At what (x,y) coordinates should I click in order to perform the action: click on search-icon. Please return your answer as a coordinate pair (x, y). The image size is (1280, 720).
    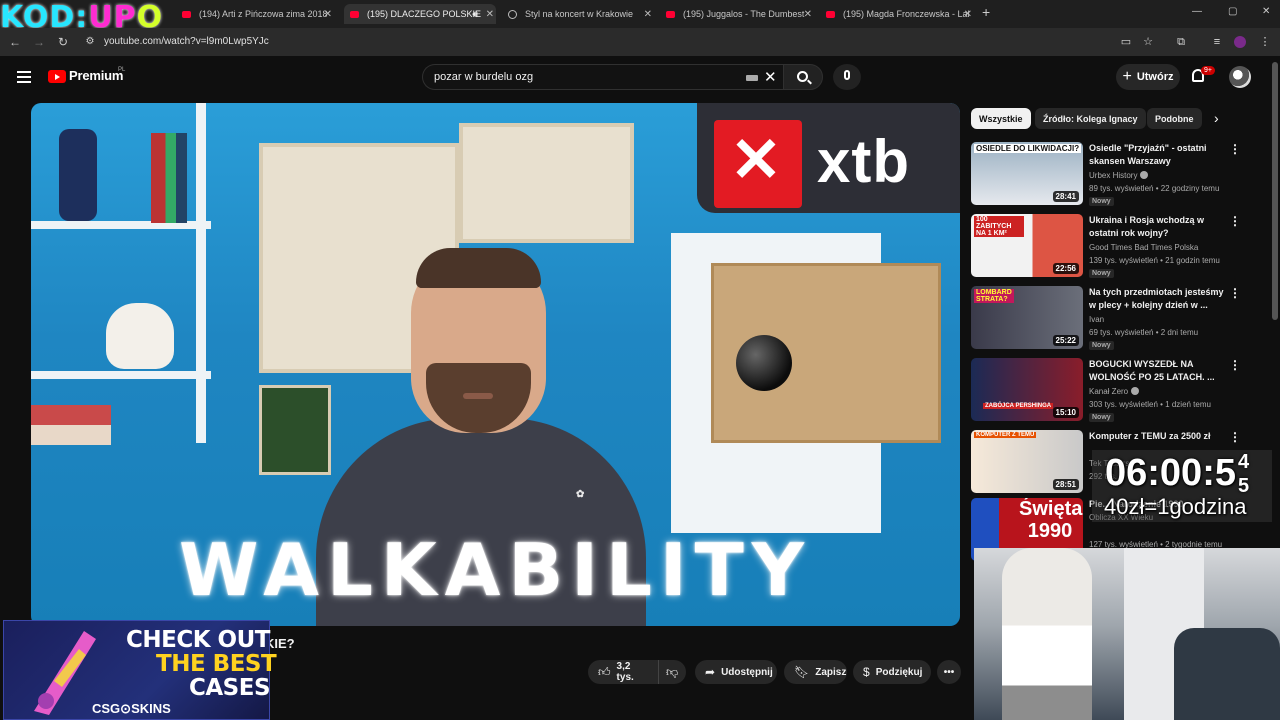
    Looking at the image, I should click on (802, 76).